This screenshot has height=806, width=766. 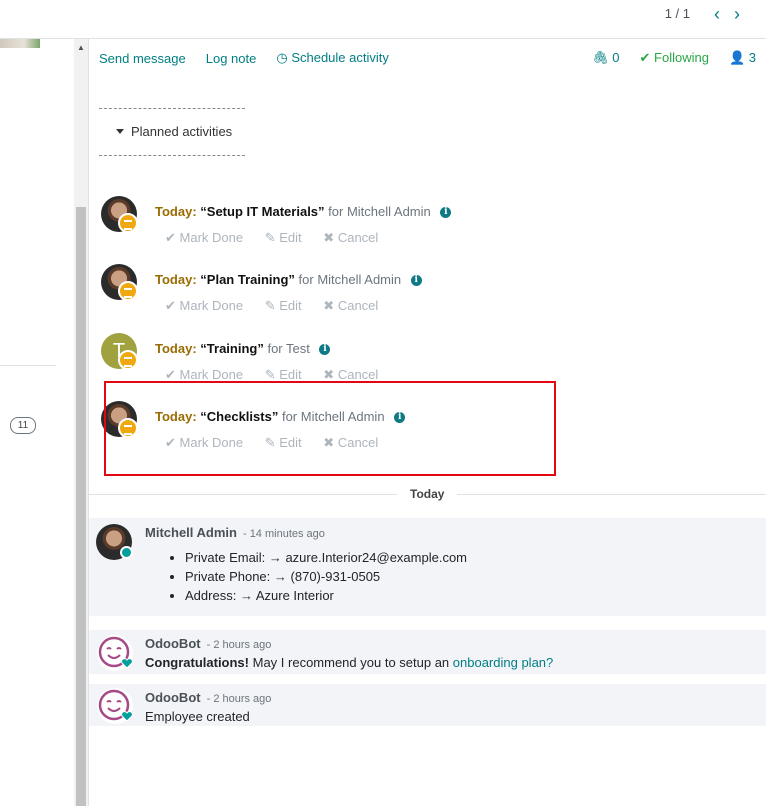 I want to click on schedule-activity-label: Schedule activity, so click(x=340, y=57).